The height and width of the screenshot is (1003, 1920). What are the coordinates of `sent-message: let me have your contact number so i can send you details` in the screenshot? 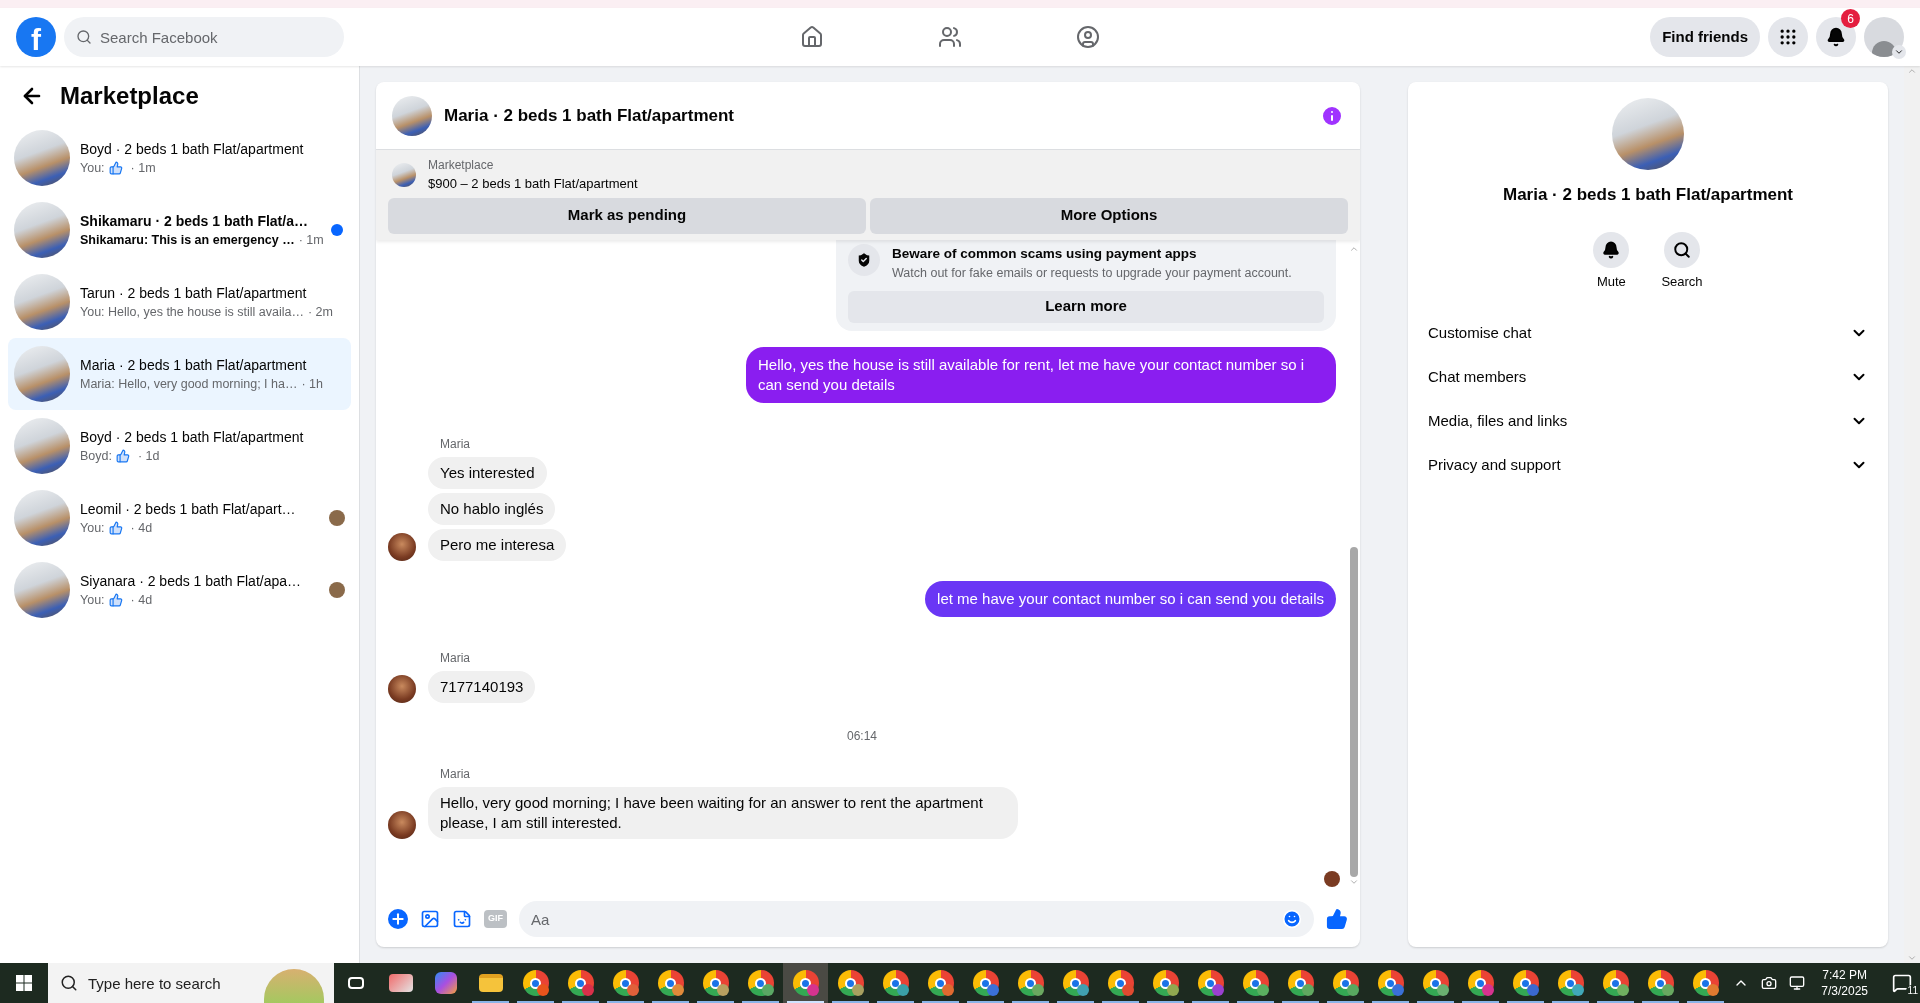 It's located at (1130, 598).